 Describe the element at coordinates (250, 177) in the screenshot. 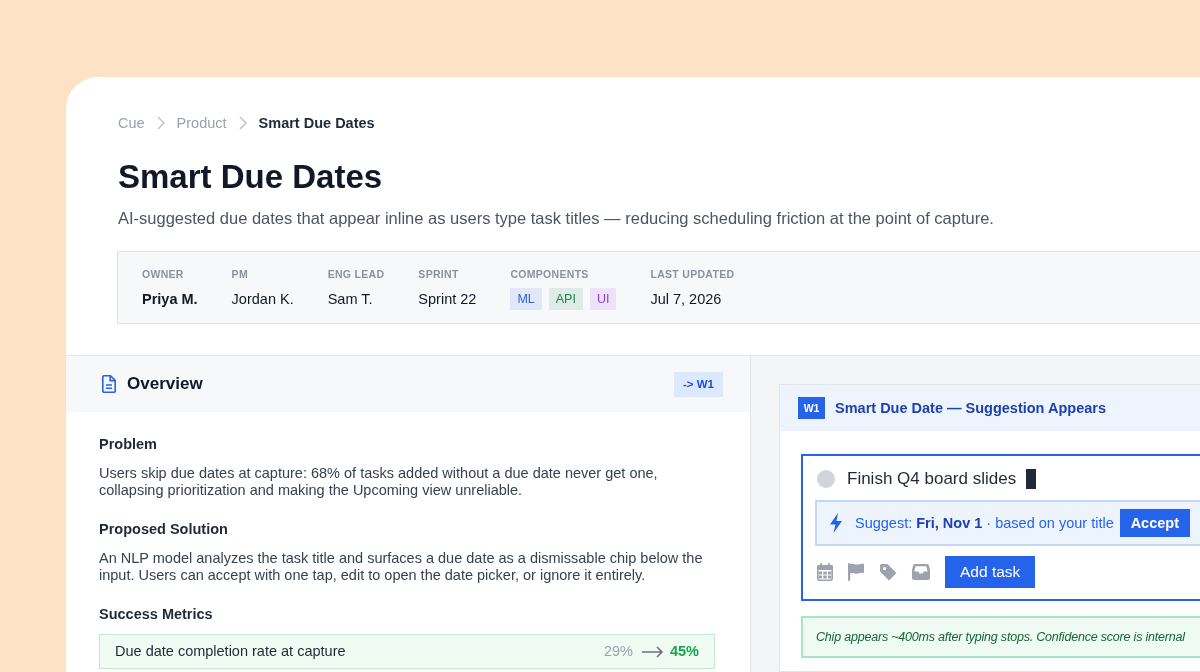

I see `page-title: Smart Due Dates` at that location.